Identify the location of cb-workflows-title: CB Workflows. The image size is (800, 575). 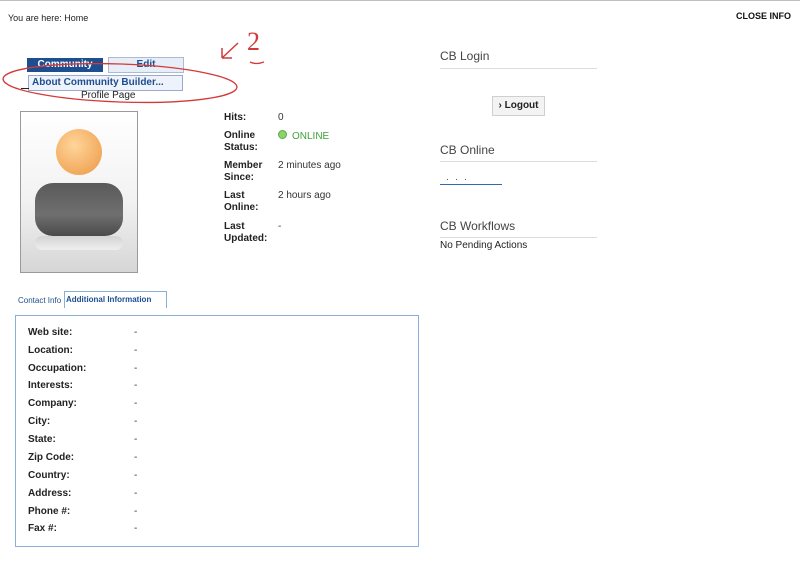
(478, 226).